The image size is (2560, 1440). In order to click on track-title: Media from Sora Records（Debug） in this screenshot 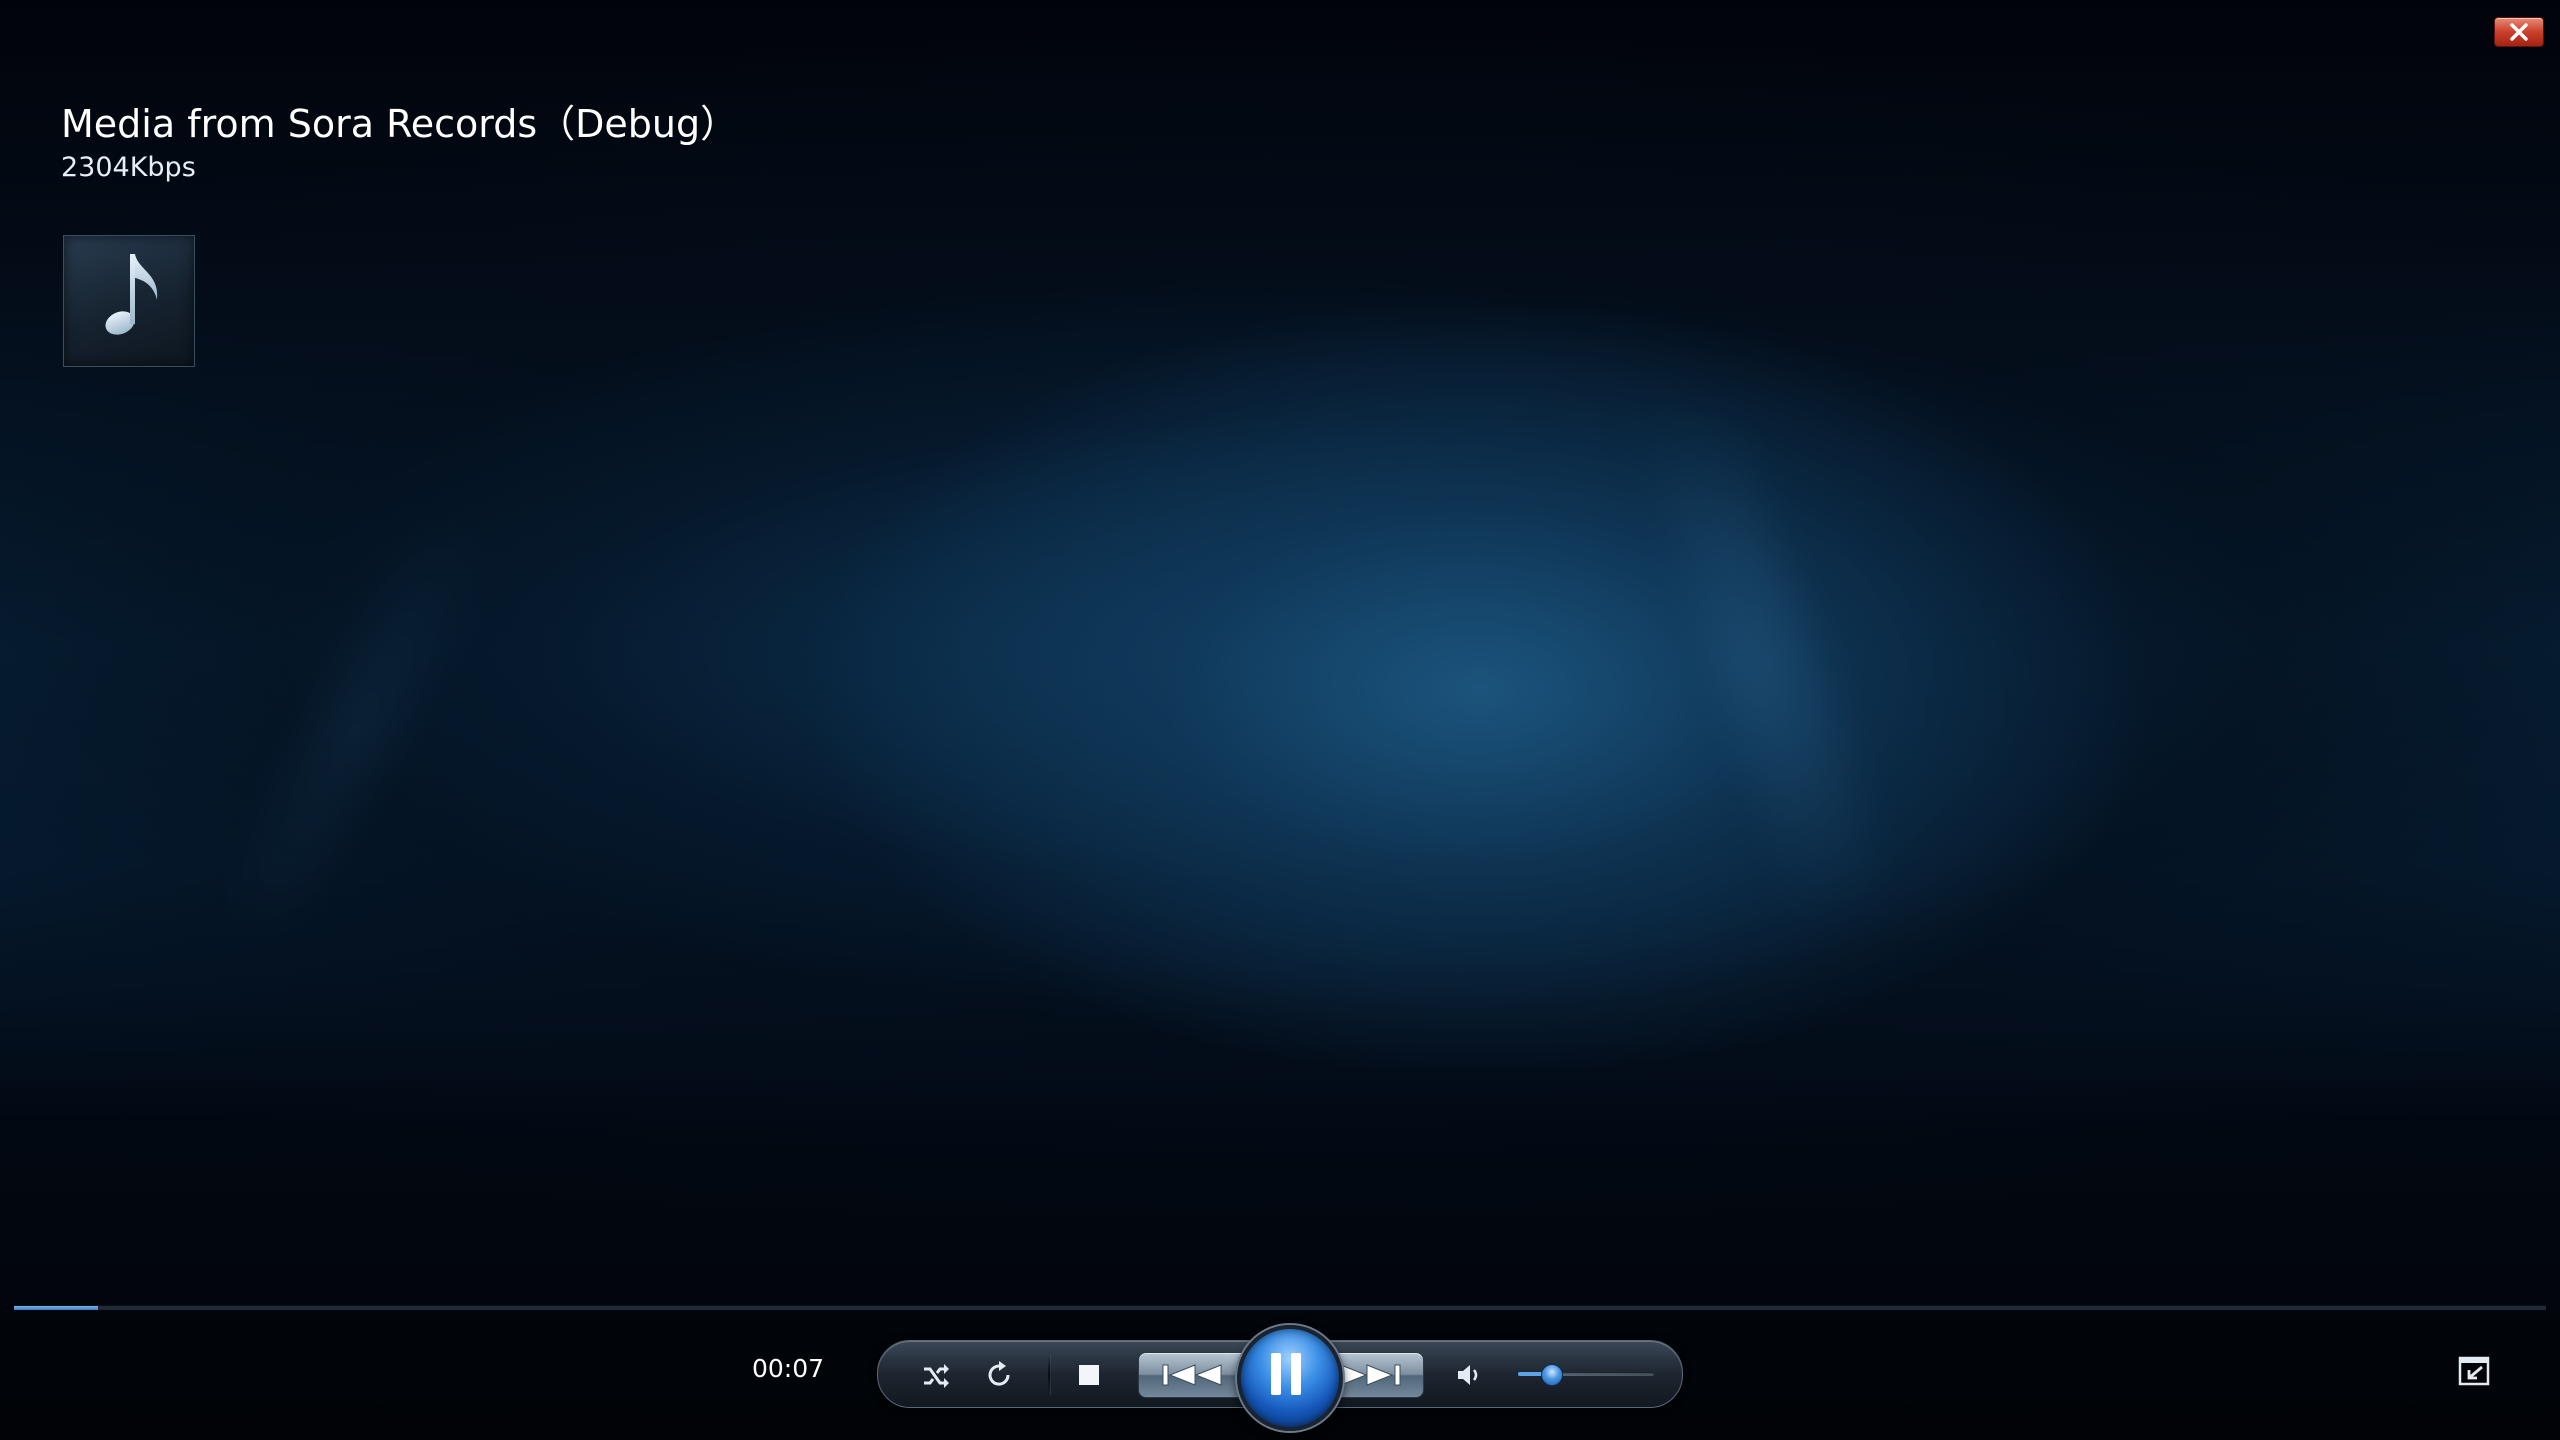, I will do `click(400, 124)`.